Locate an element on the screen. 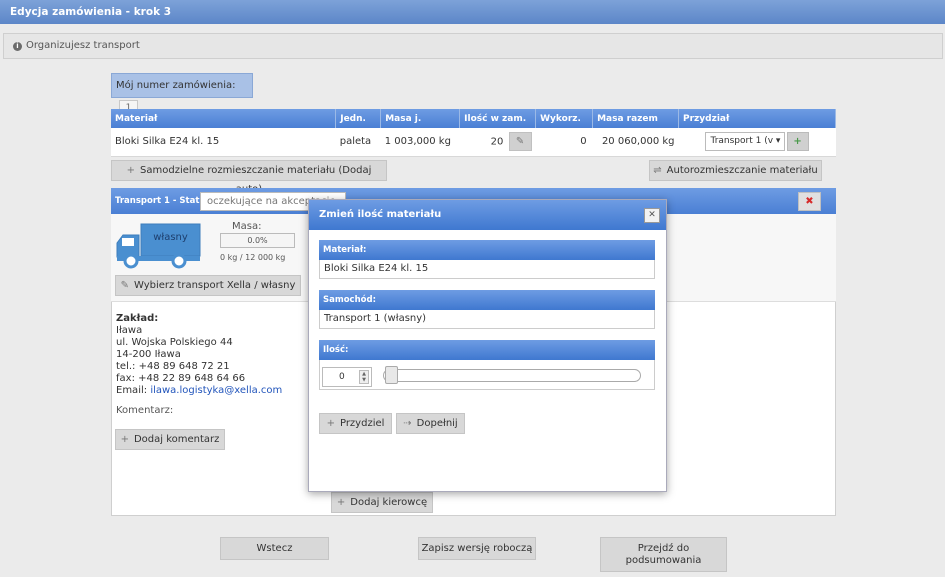 Image resolution: width=945 pixels, height=577 pixels. comment-label: Komentarz: is located at coordinates (145, 410).